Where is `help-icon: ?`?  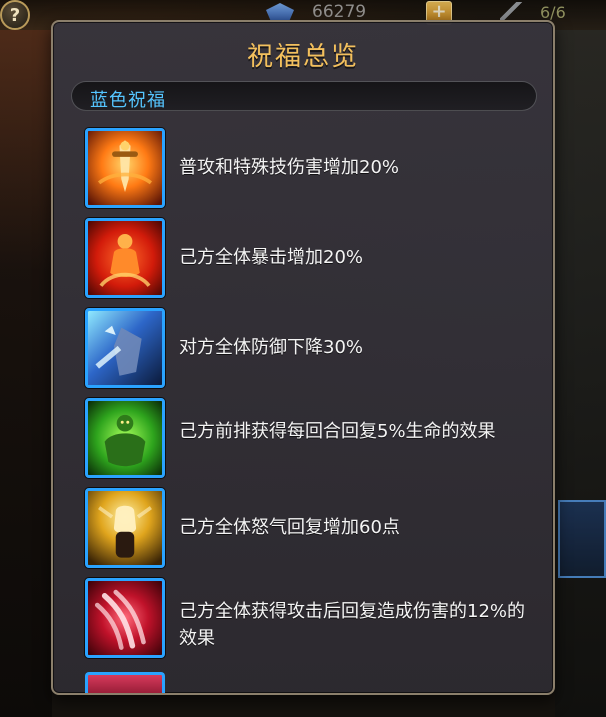
help-icon: ? is located at coordinates (15, 15).